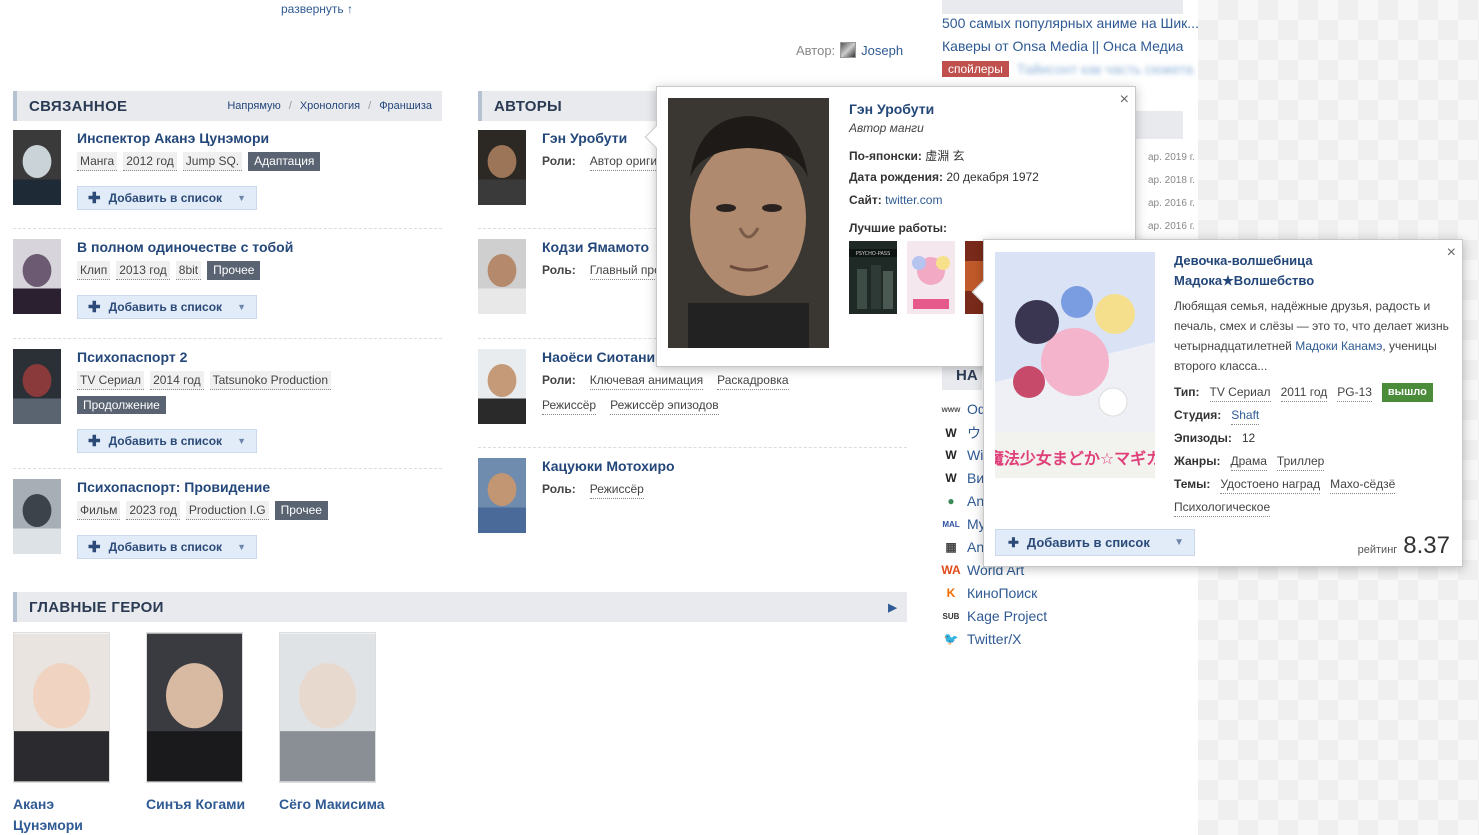 The width and height of the screenshot is (1479, 835). What do you see at coordinates (334, 804) in the screenshot?
I see `hero-name-link: Сёго Макисима` at bounding box center [334, 804].